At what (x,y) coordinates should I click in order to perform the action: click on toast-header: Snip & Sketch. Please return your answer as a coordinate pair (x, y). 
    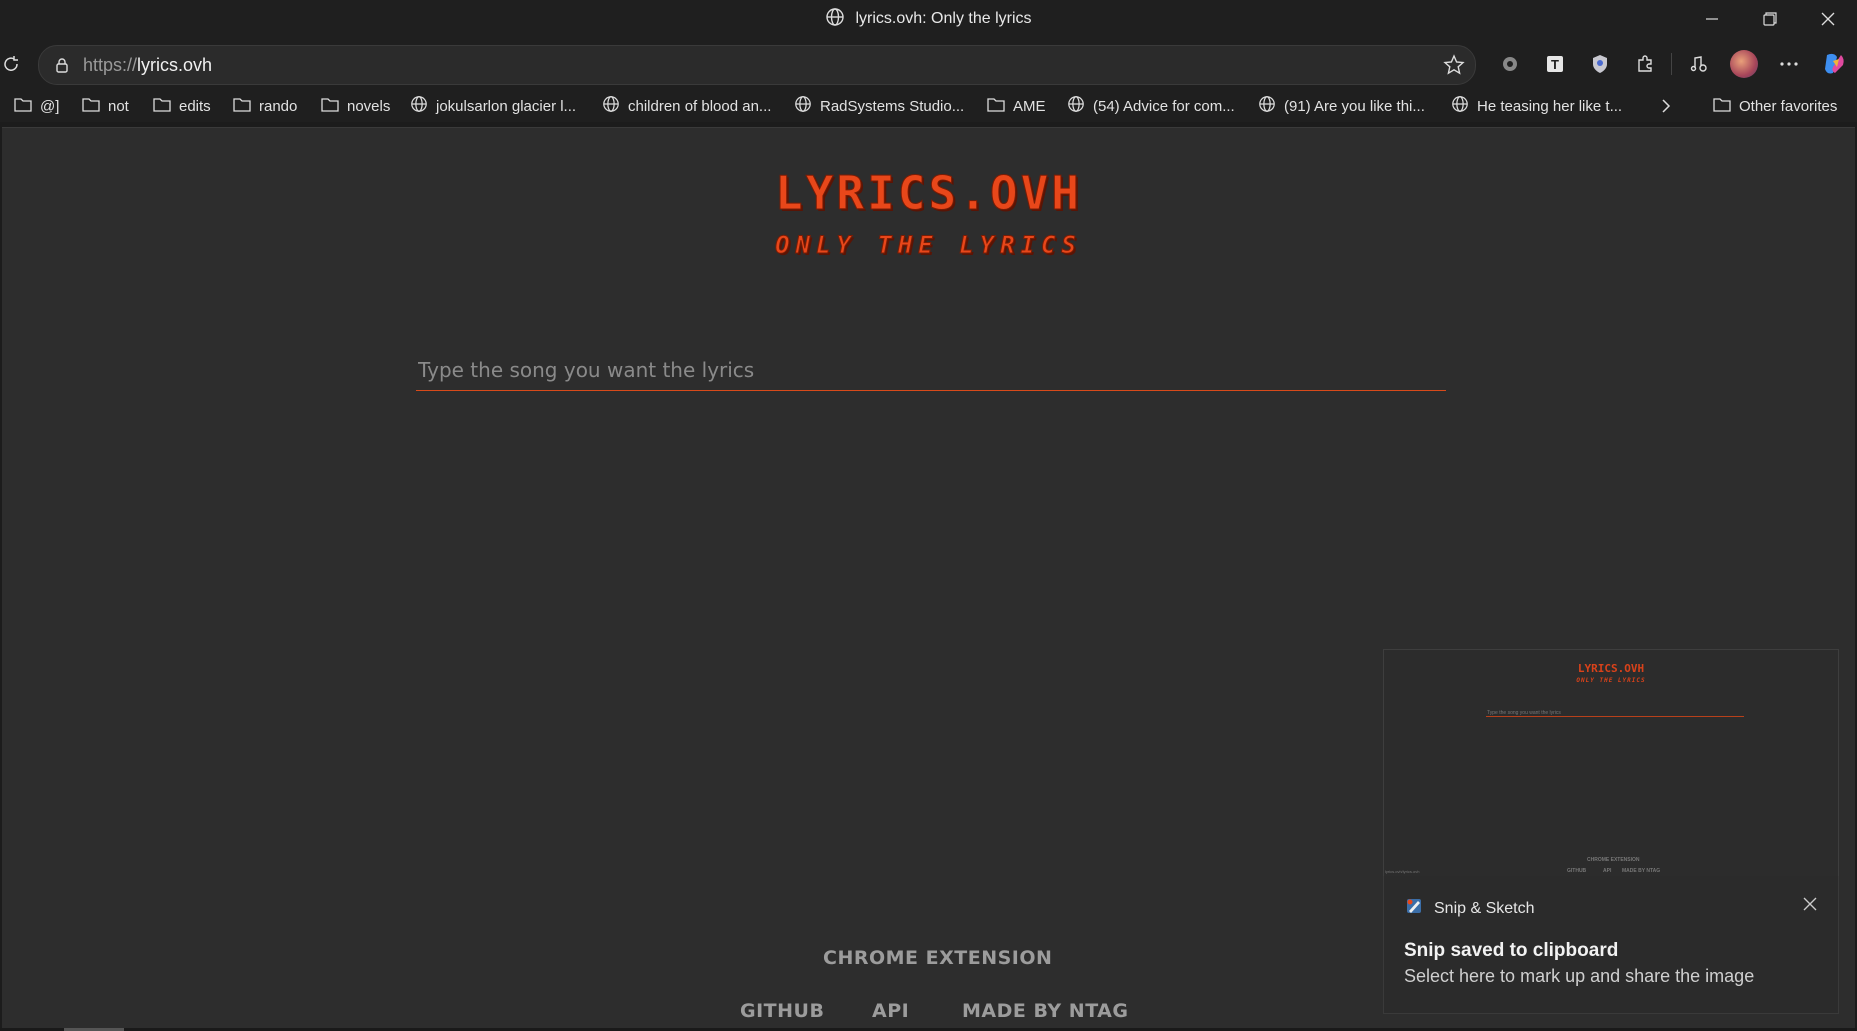
    Looking at the image, I should click on (1469, 908).